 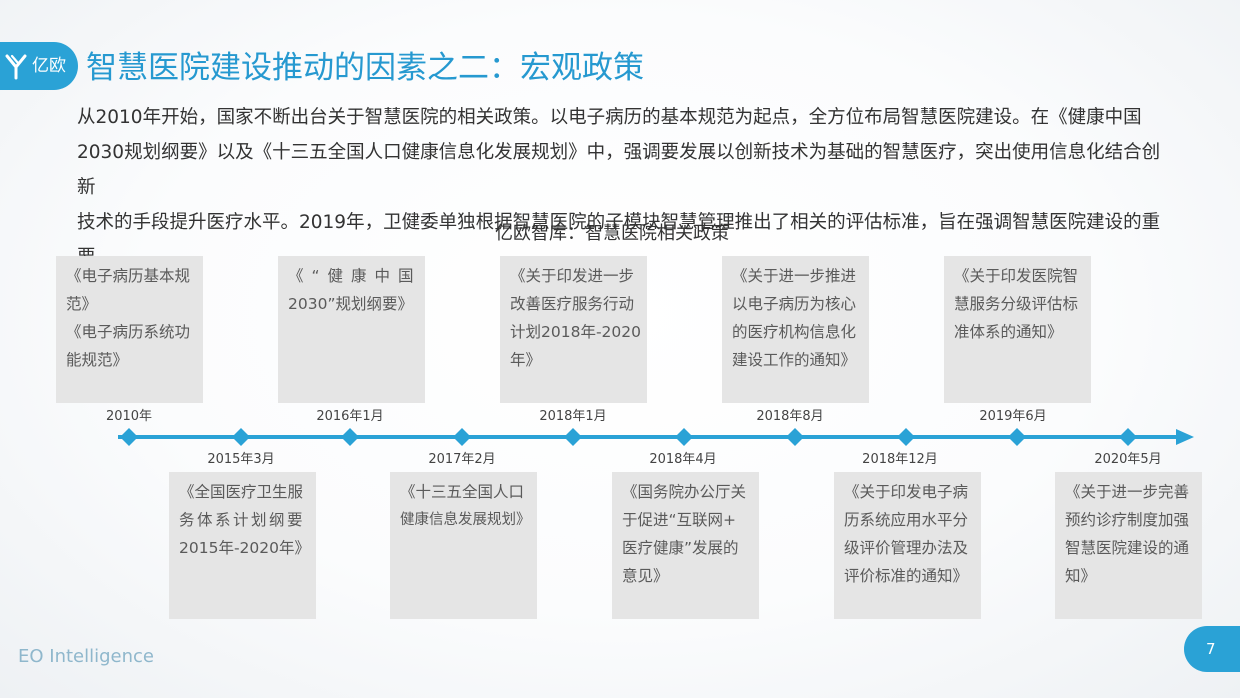 What do you see at coordinates (680, 548) in the screenshot?
I see `policy-card-line: 医疗健康”发展的` at bounding box center [680, 548].